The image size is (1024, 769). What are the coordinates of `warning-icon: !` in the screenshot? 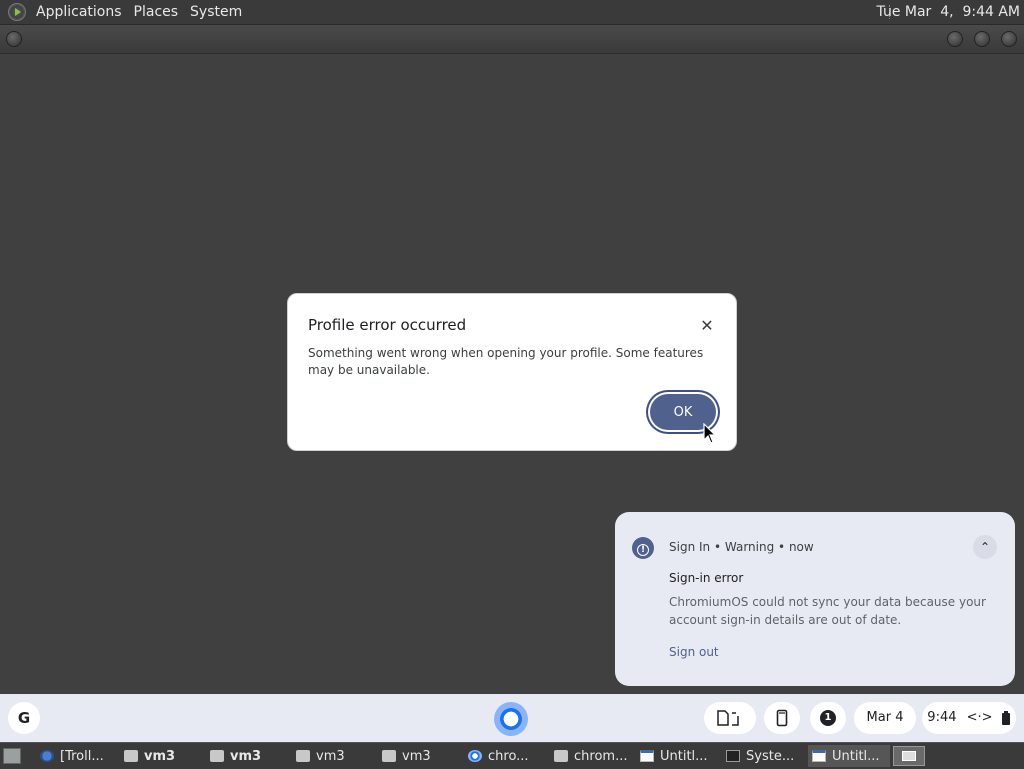 It's located at (643, 548).